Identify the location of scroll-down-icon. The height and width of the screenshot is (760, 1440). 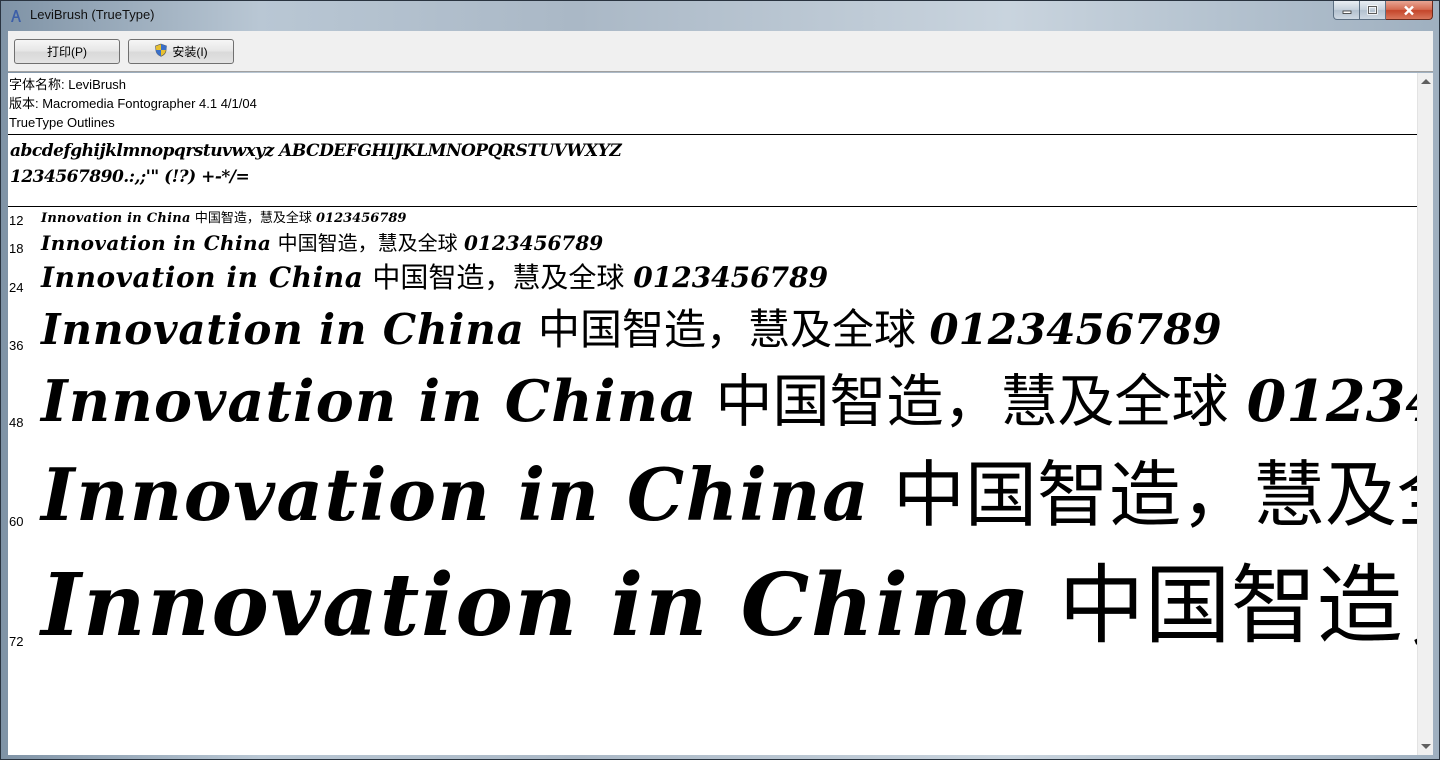
(1426, 746).